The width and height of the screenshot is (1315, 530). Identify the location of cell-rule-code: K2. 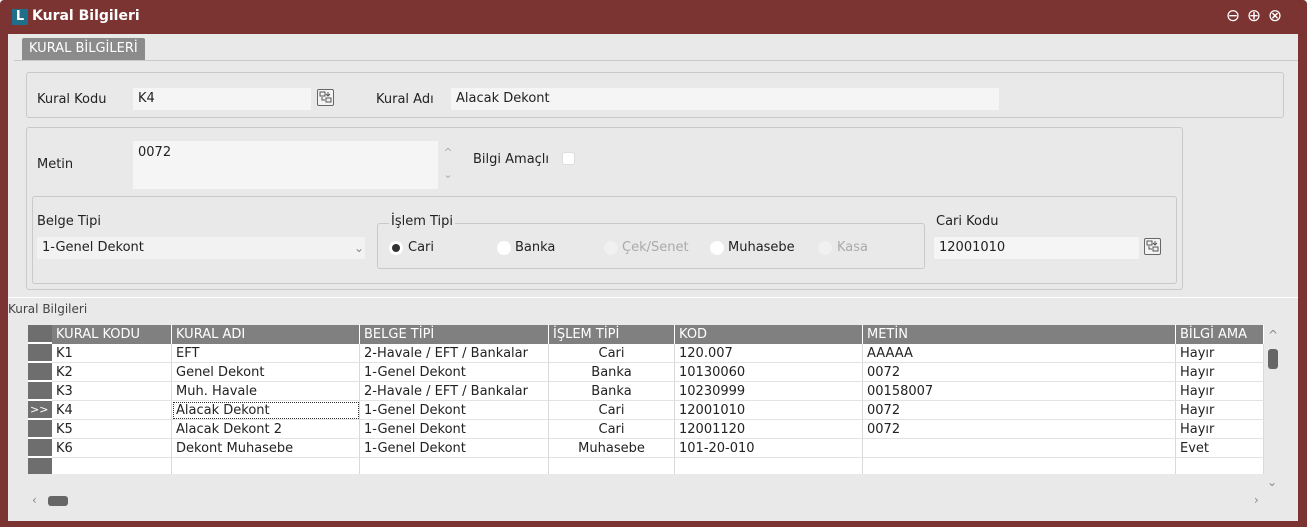
(112, 372).